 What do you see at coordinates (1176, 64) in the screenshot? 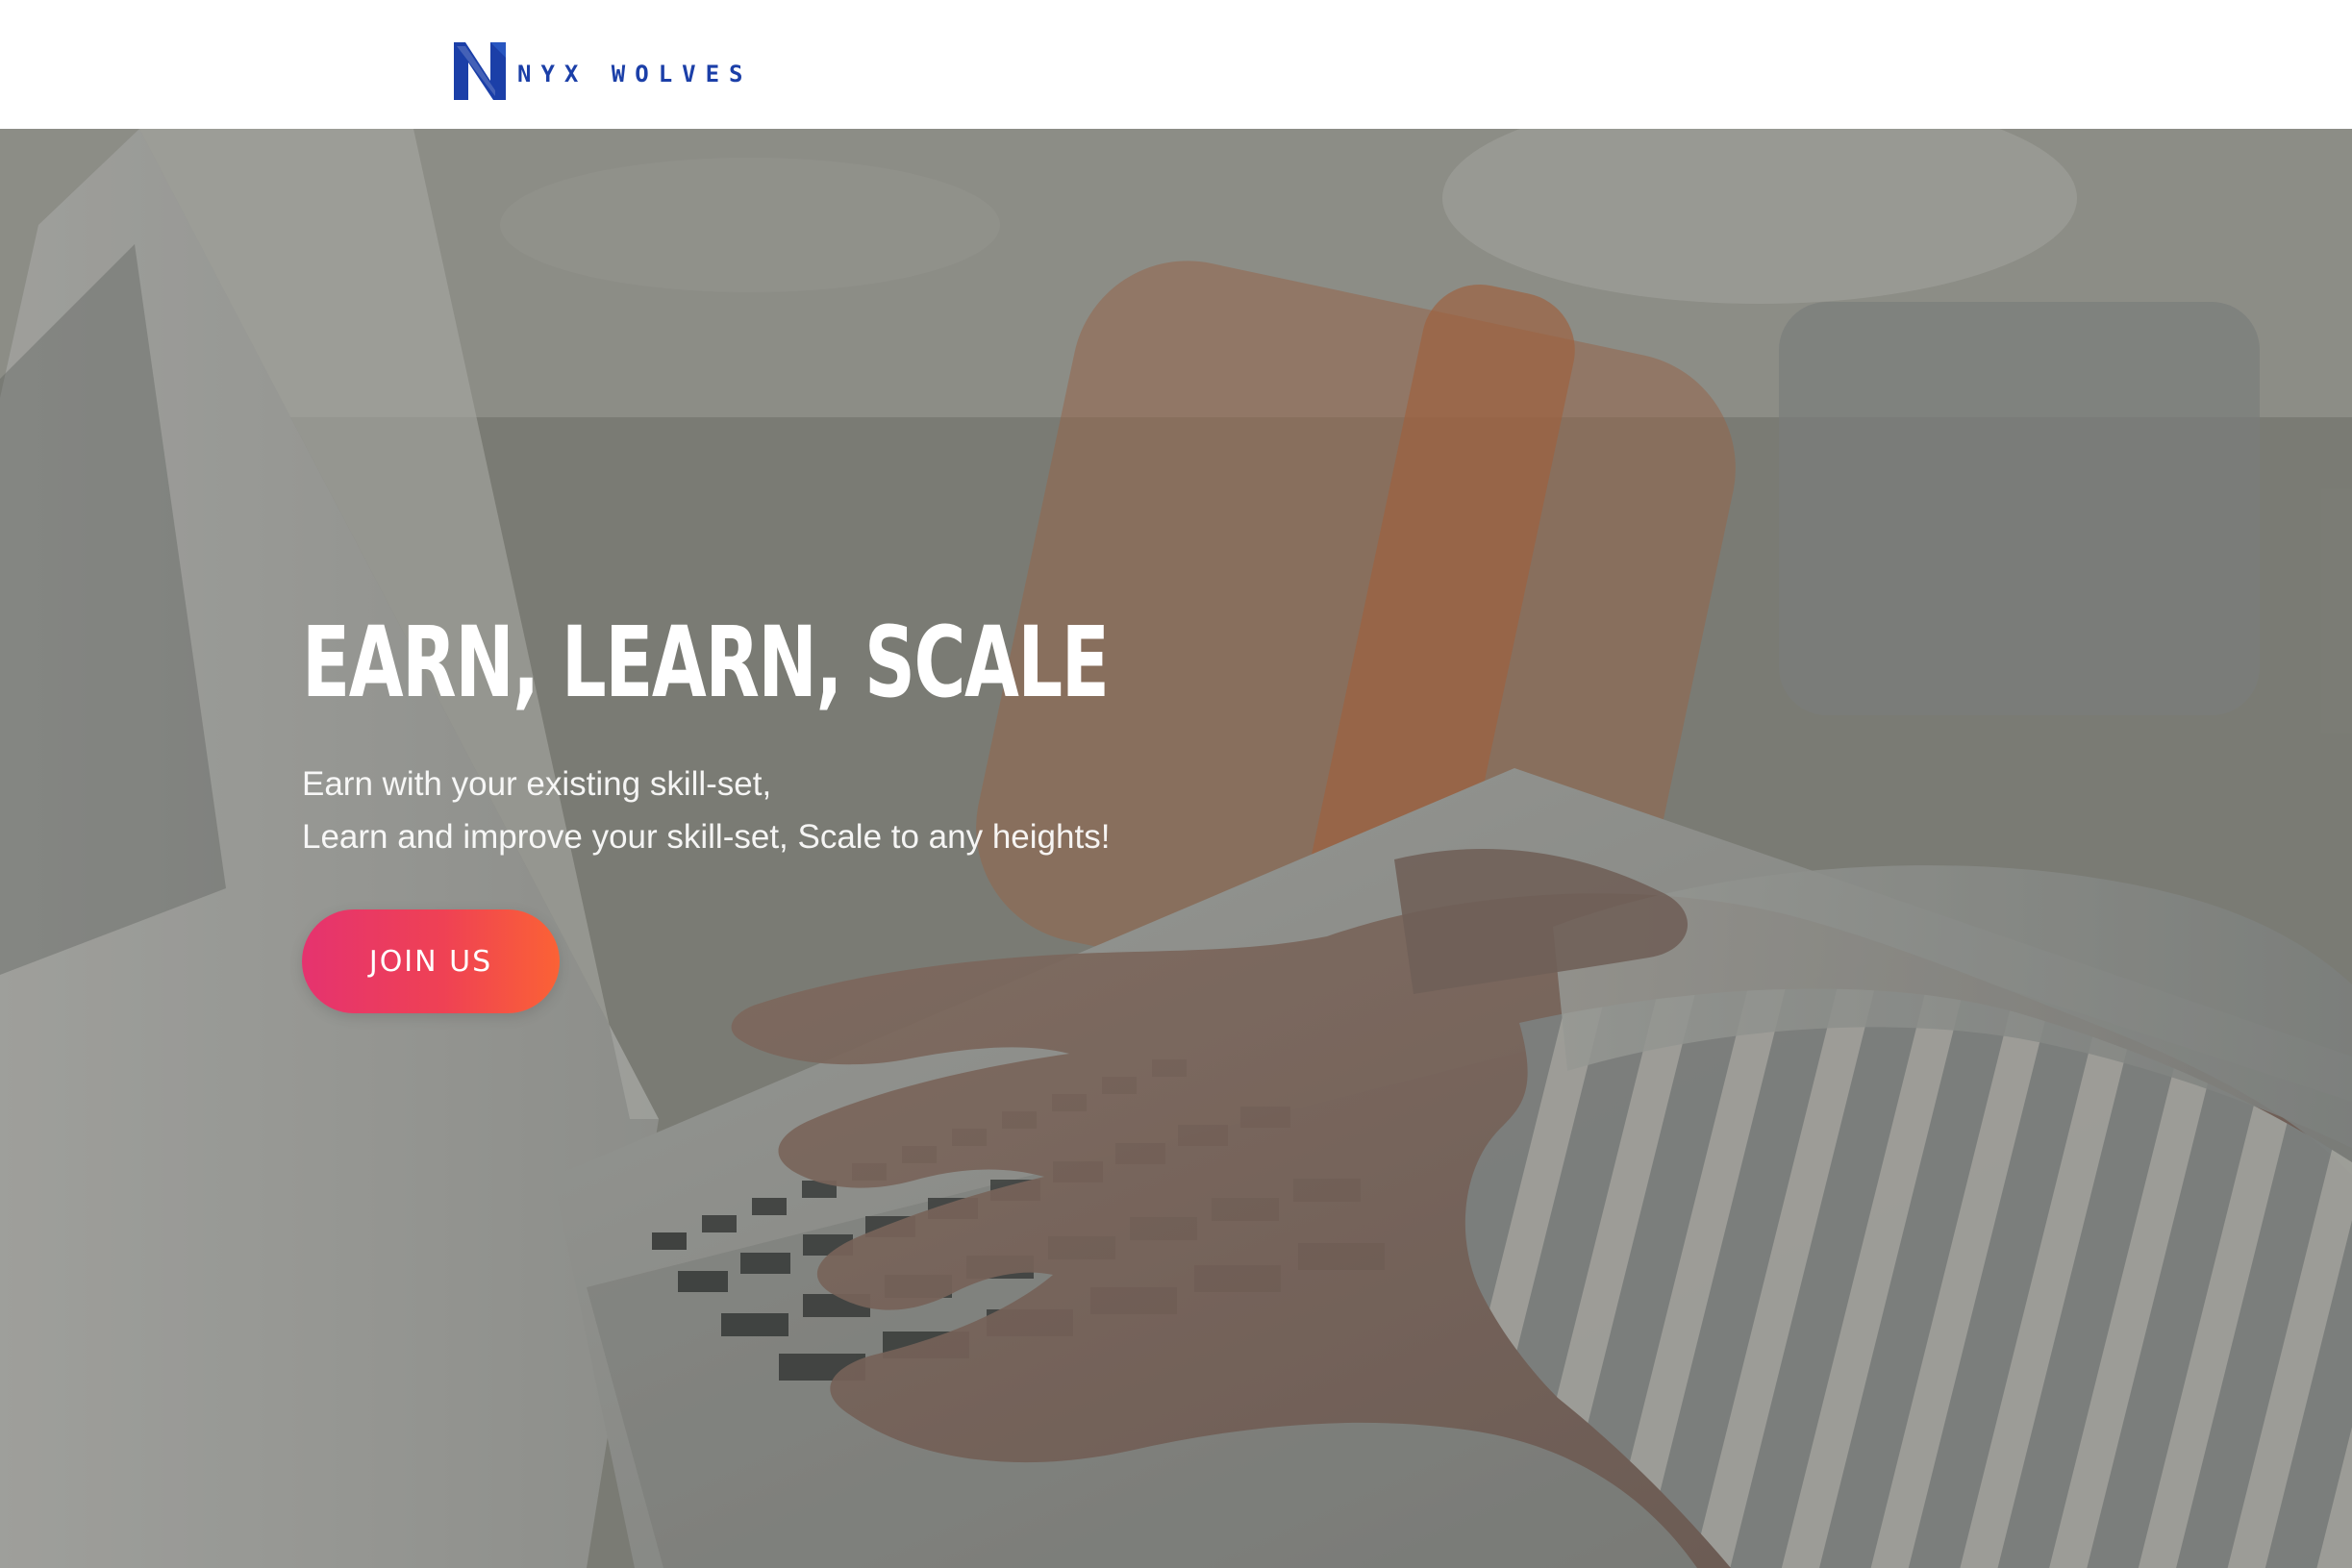
I see `site-header: NYX WOLVES` at bounding box center [1176, 64].